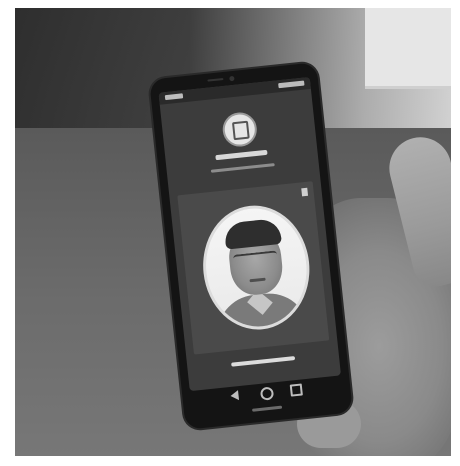 The width and height of the screenshot is (460, 466). I want to click on back-icon, so click(235, 395).